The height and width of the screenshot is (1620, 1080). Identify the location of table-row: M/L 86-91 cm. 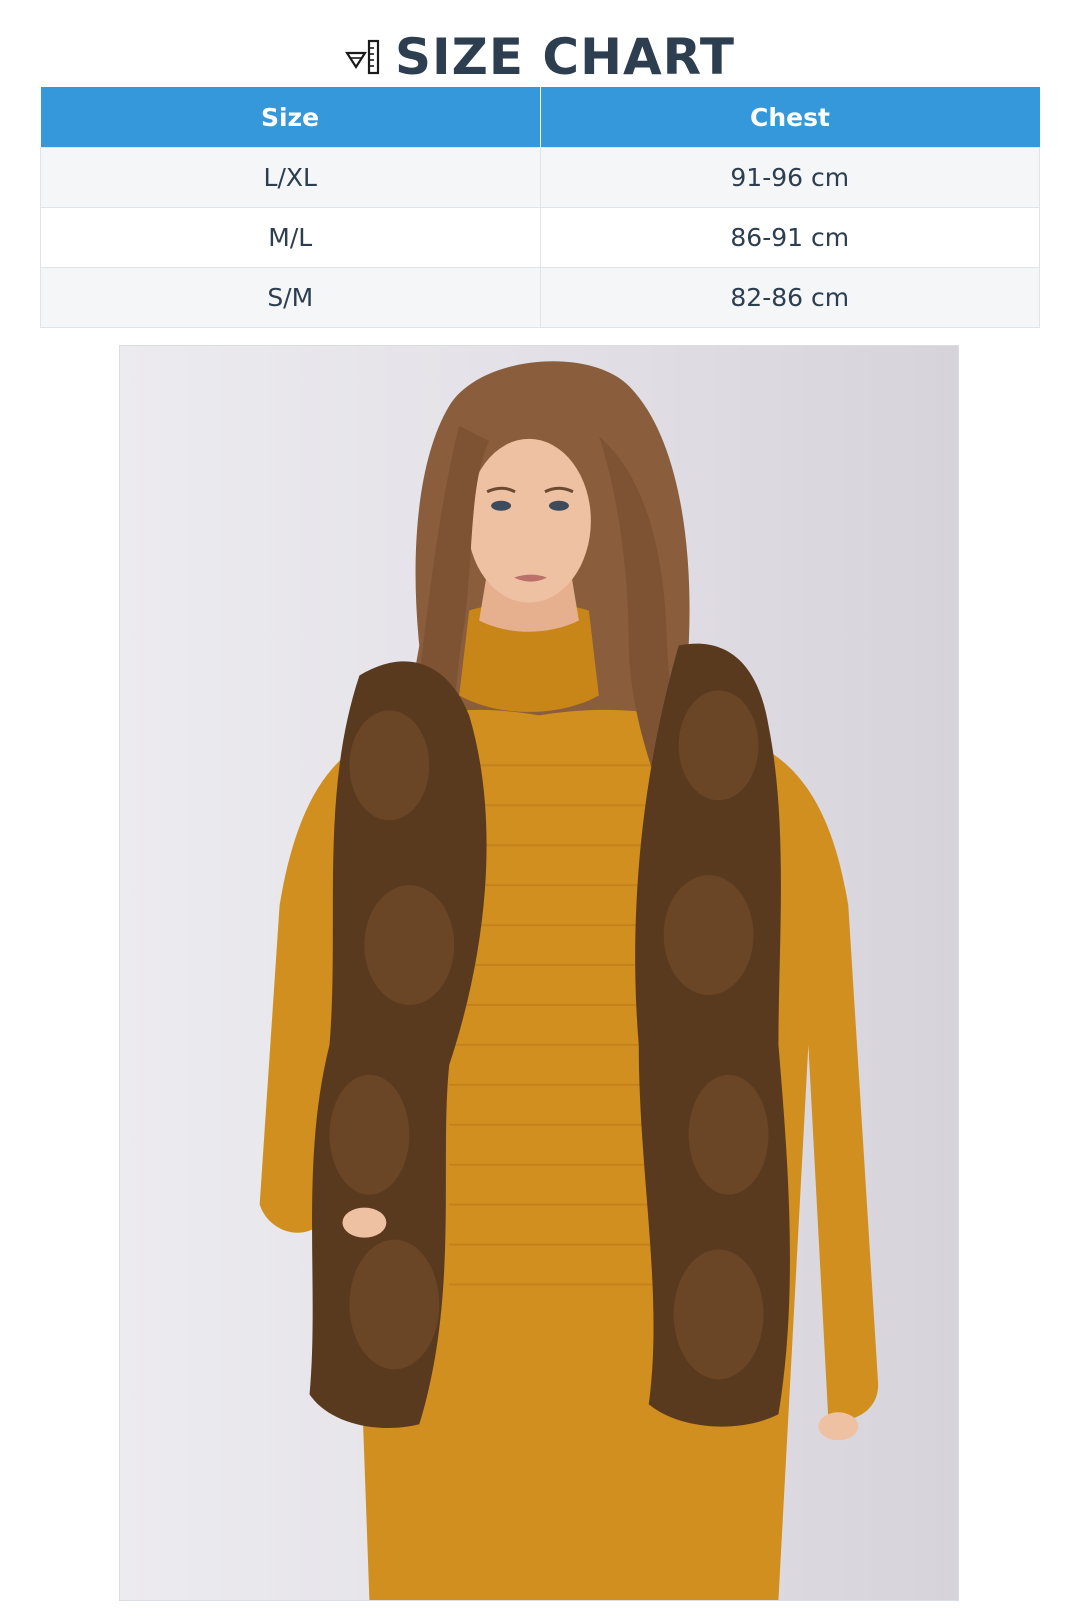
(540, 237).